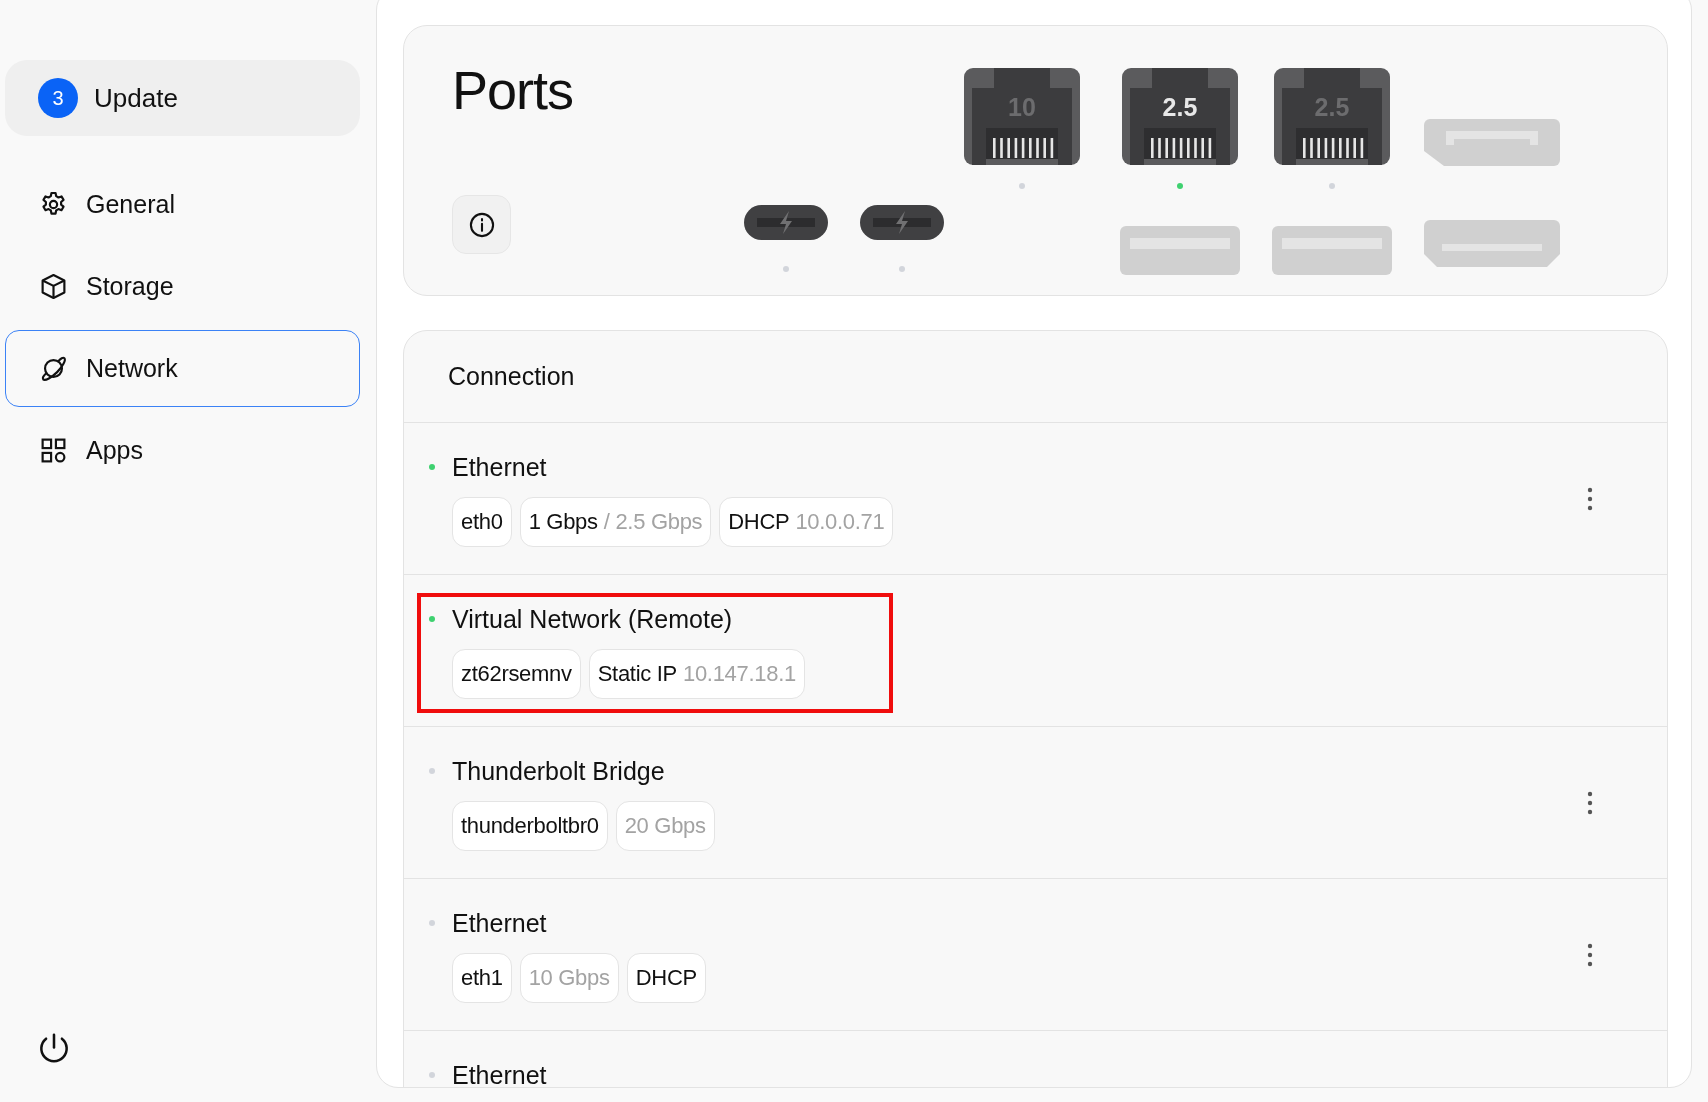 This screenshot has width=1708, height=1102. What do you see at coordinates (482, 978) in the screenshot?
I see `info-tag: eth1` at bounding box center [482, 978].